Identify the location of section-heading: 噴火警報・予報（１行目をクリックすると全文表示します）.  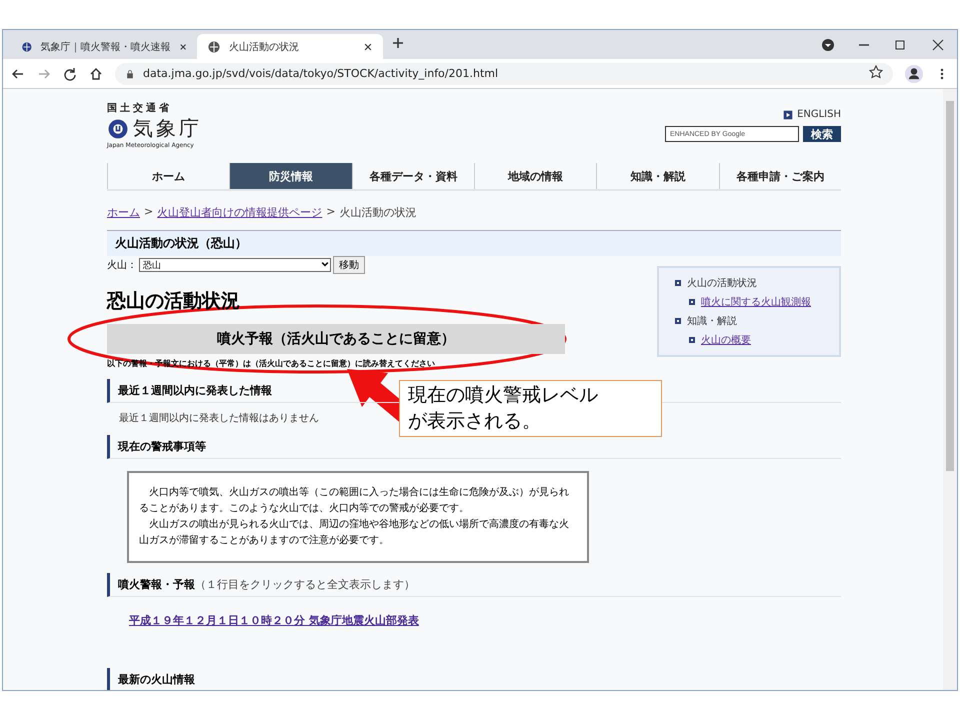
(474, 585).